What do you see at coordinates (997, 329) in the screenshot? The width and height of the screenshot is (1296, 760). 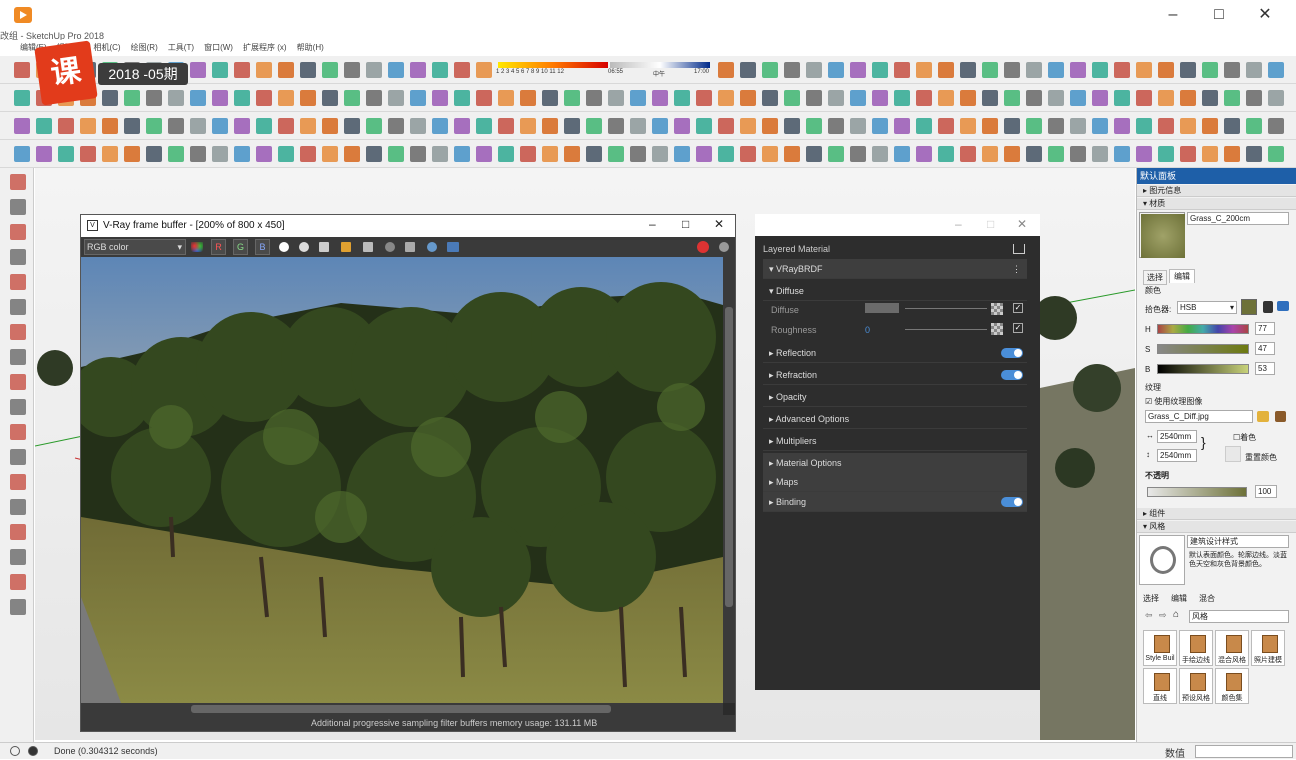 I see `roughness-texture-slot` at bounding box center [997, 329].